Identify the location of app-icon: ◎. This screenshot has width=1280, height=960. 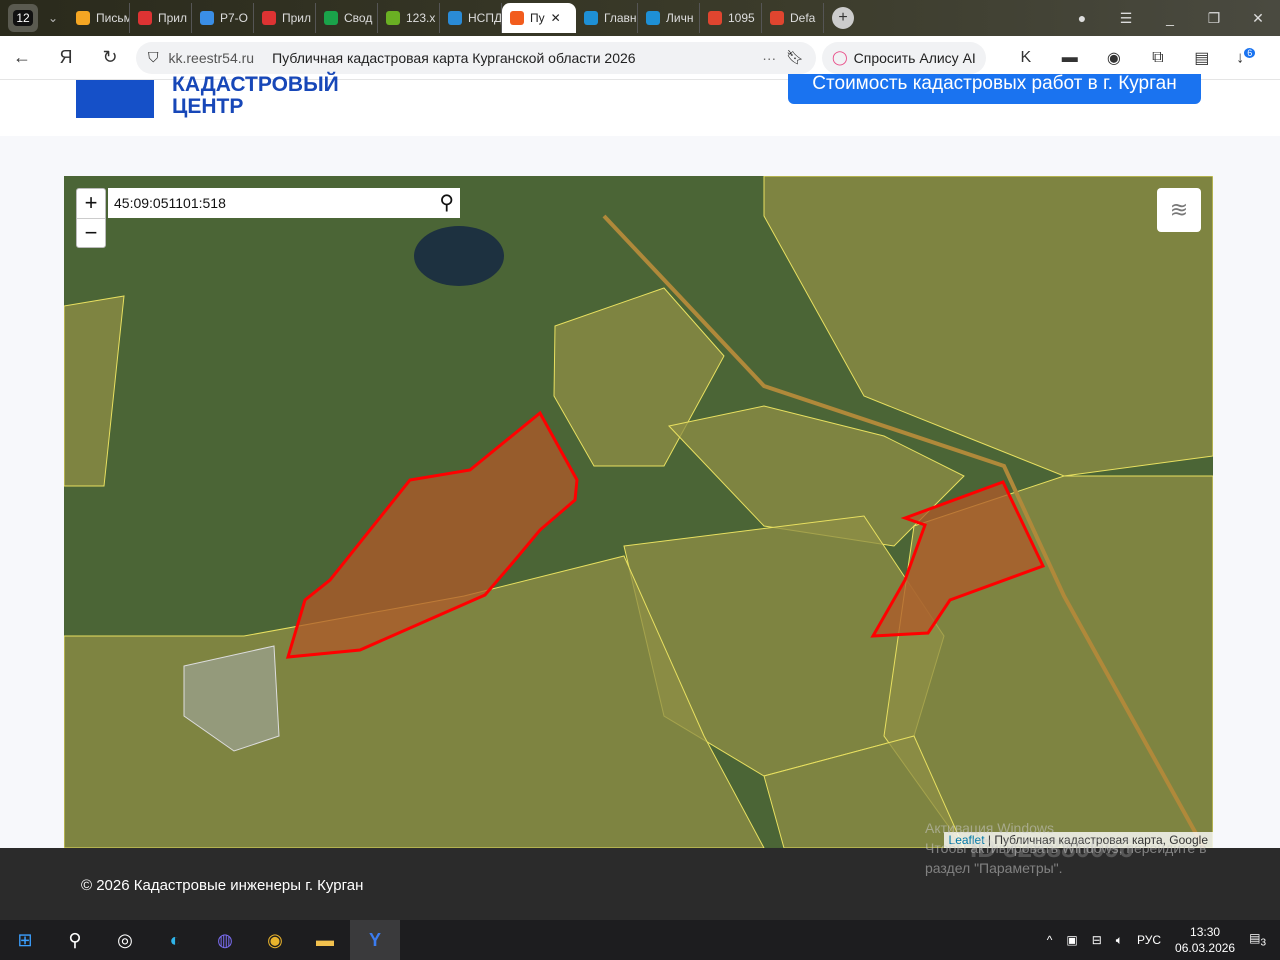
(125, 940).